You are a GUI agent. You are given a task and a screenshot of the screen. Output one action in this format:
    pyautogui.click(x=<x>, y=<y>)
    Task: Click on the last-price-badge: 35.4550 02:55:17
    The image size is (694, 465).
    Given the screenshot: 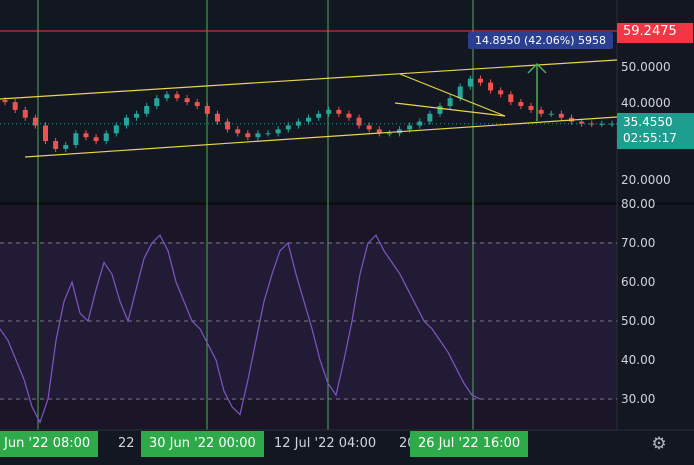 What is the action you would take?
    pyautogui.click(x=655, y=131)
    